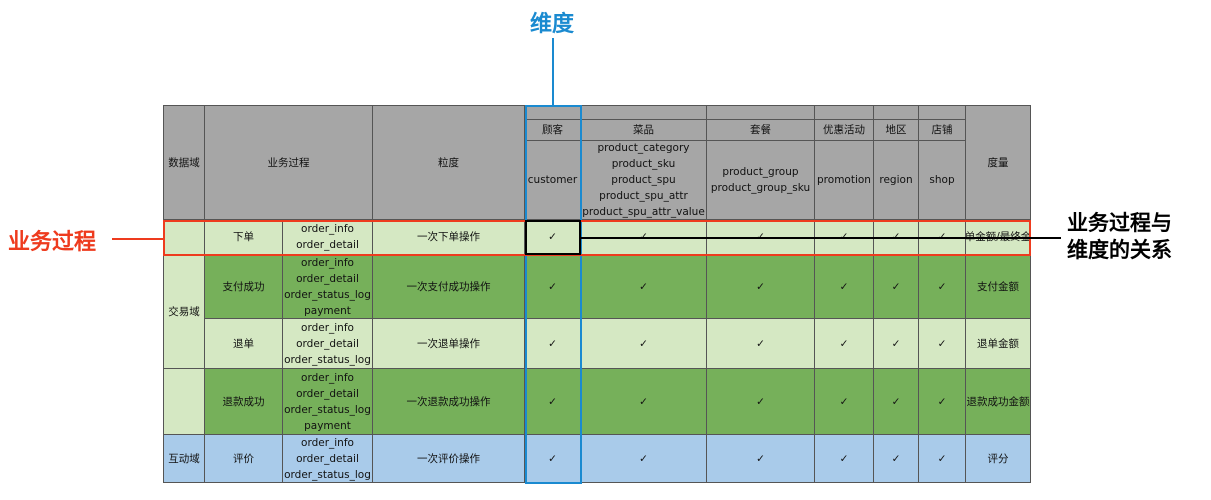 This screenshot has height=500, width=1211. What do you see at coordinates (184, 459) in the screenshot?
I see `domain-cell: 互动域` at bounding box center [184, 459].